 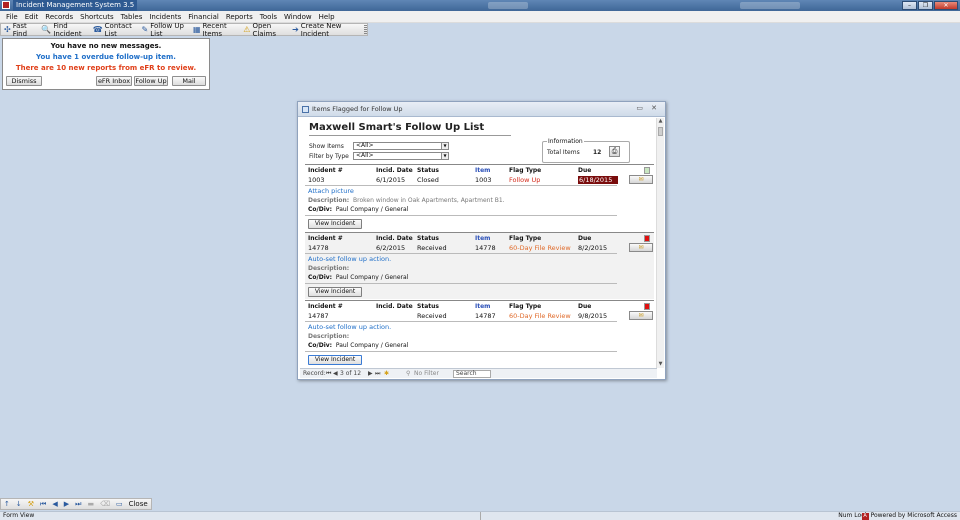 What do you see at coordinates (19, 30) in the screenshot?
I see `fast-find-button: ✣ Fast Find` at bounding box center [19, 30].